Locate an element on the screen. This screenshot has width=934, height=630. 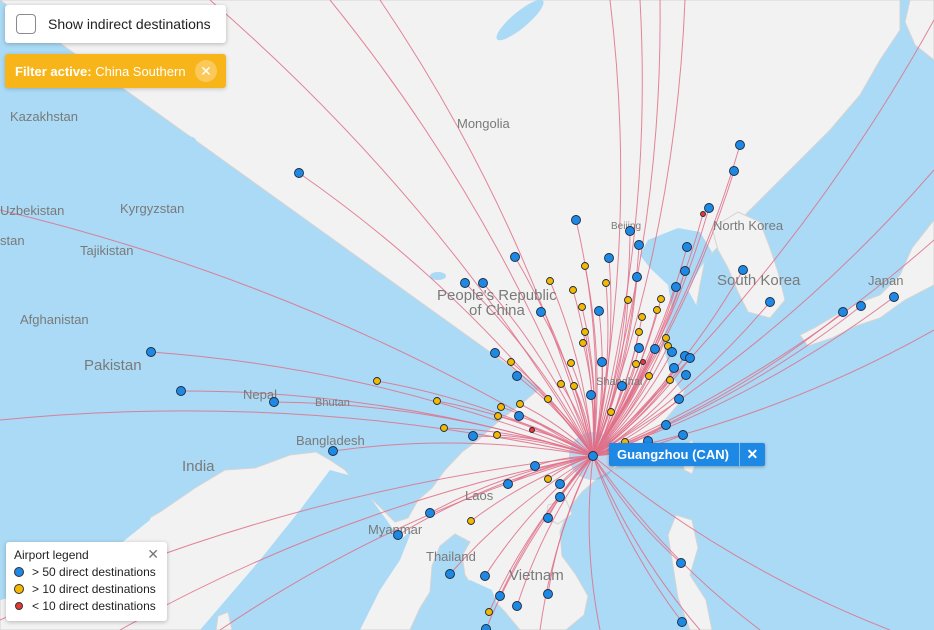
hub-airport-marker is located at coordinates (593, 456).